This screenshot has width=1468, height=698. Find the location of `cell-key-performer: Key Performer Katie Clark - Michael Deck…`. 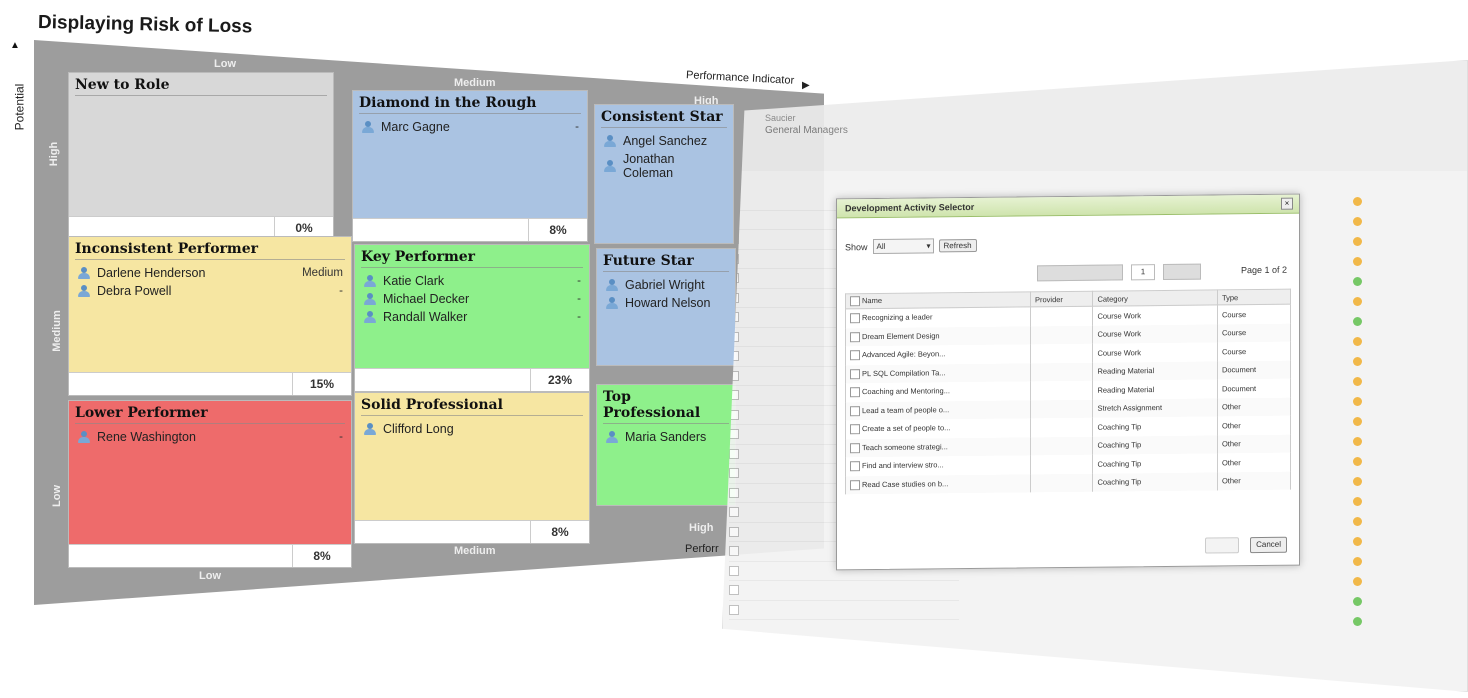

cell-key-performer: Key Performer Katie Clark - Michael Deck… is located at coordinates (472, 318).